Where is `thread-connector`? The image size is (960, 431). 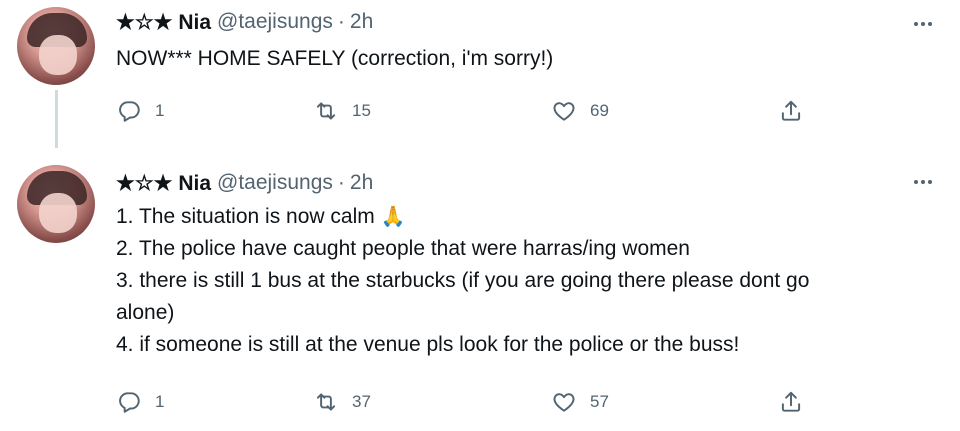 thread-connector is located at coordinates (56, 119).